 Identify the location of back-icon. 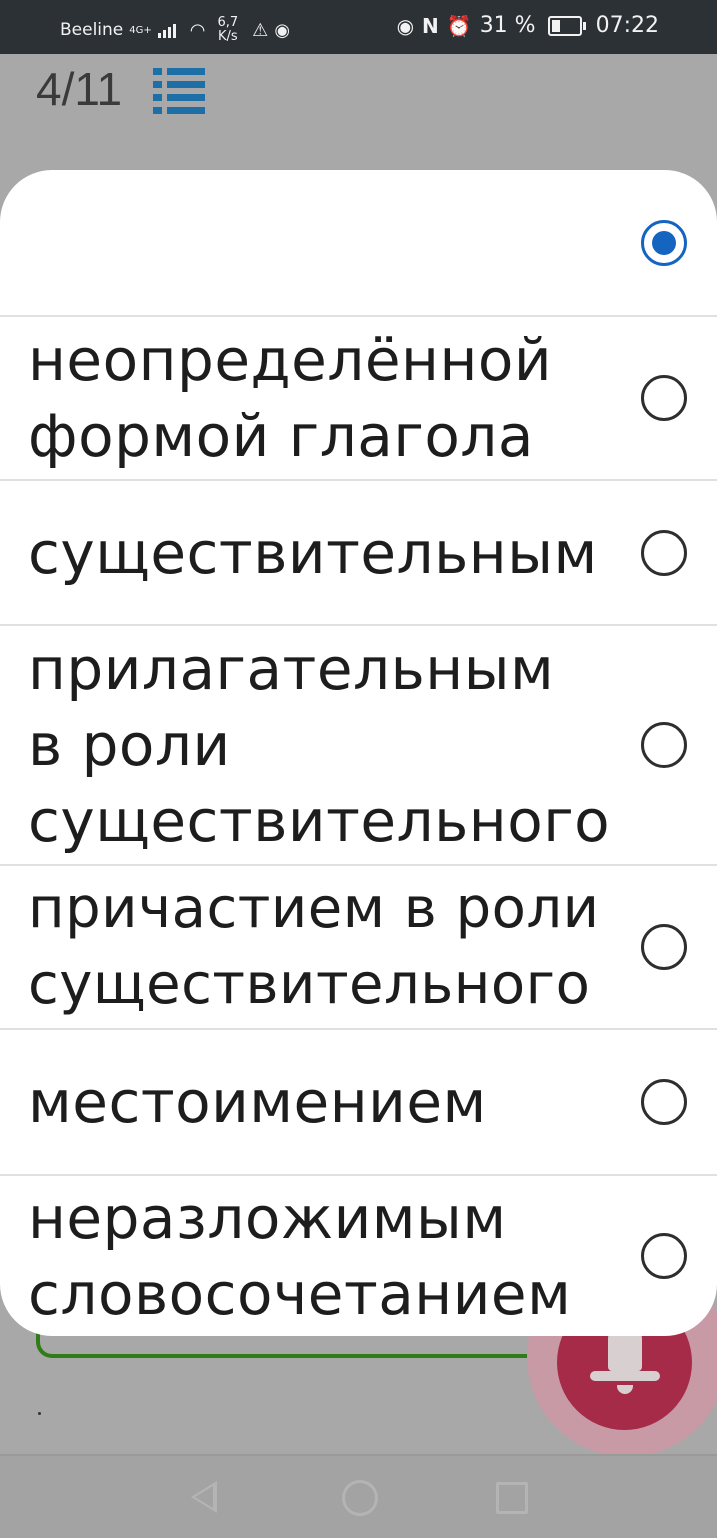
(204, 1497).